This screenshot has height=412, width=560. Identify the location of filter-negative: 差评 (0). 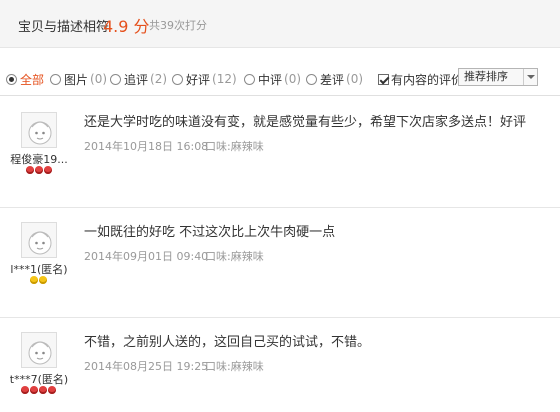
(334, 79).